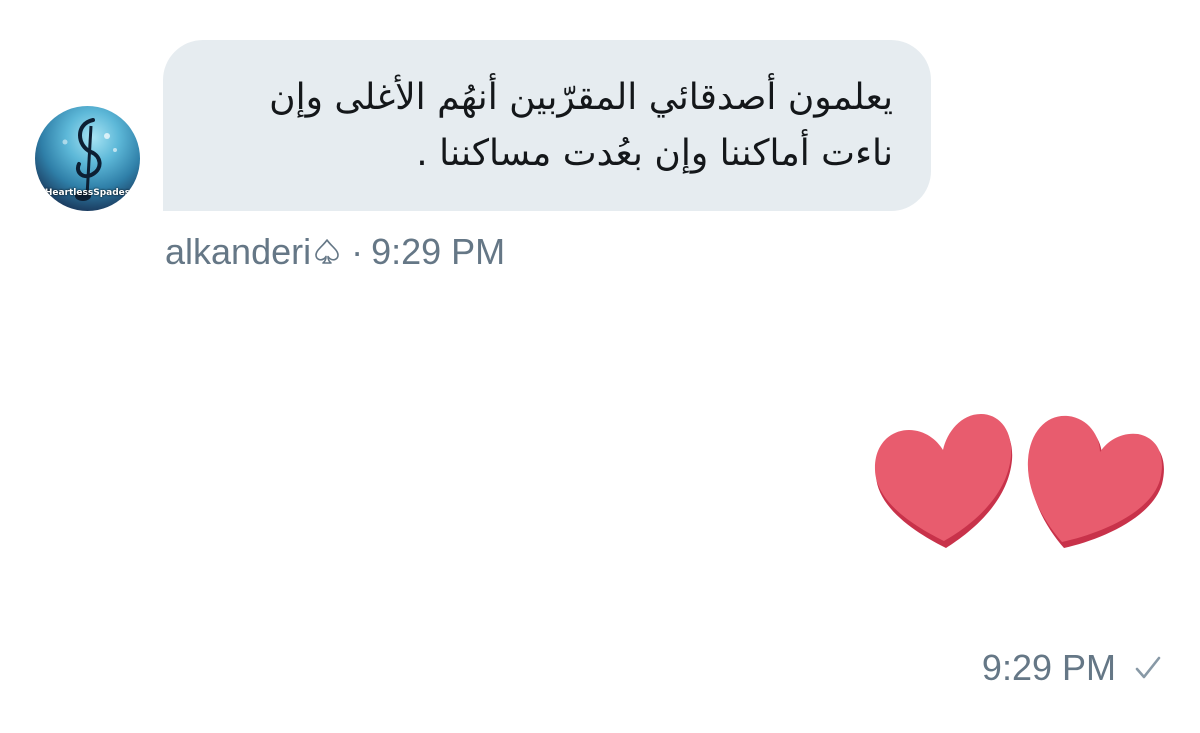  What do you see at coordinates (87, 158) in the screenshot?
I see `sender-avatar: HeartlessSpades` at bounding box center [87, 158].